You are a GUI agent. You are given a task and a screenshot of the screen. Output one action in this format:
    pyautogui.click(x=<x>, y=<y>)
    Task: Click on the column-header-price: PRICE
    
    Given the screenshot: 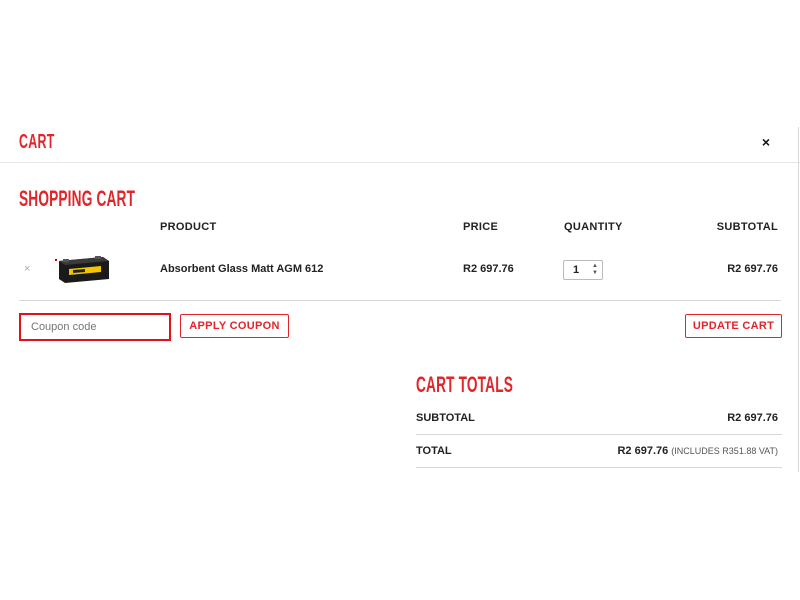 What is the action you would take?
    pyautogui.click(x=481, y=227)
    